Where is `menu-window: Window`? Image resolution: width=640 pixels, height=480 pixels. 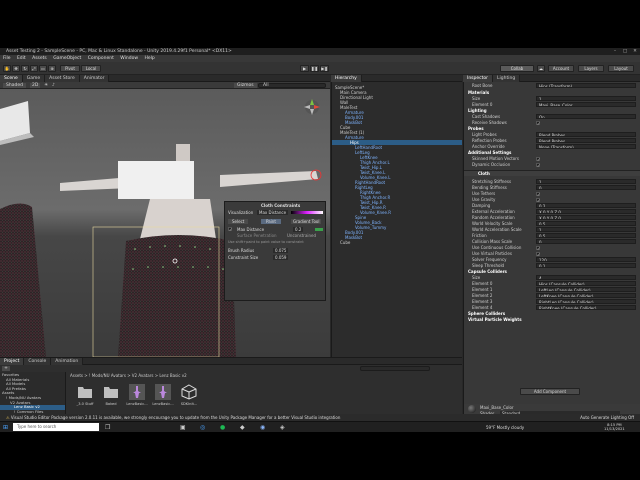
menu-window: Window is located at coordinates (129, 58).